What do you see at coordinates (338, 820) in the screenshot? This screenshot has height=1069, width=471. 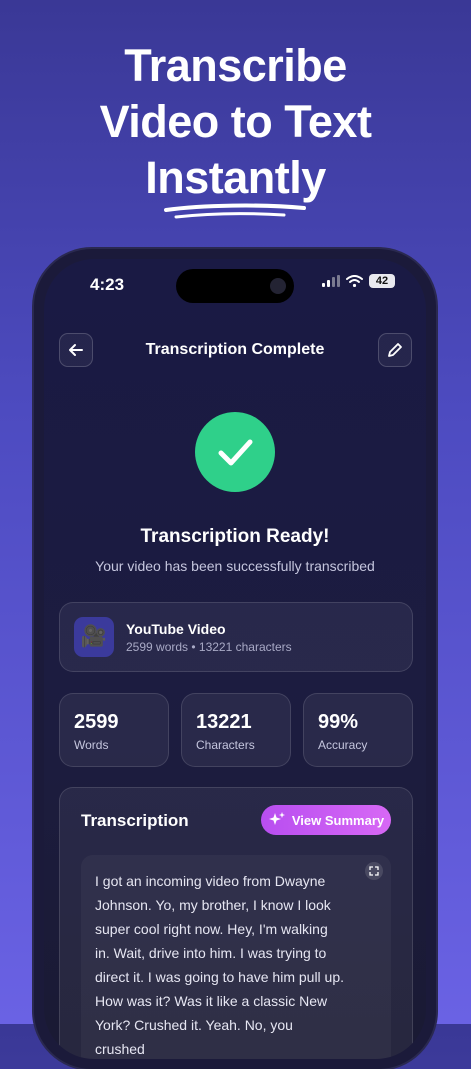 I see `view-summary-label: View Summary` at bounding box center [338, 820].